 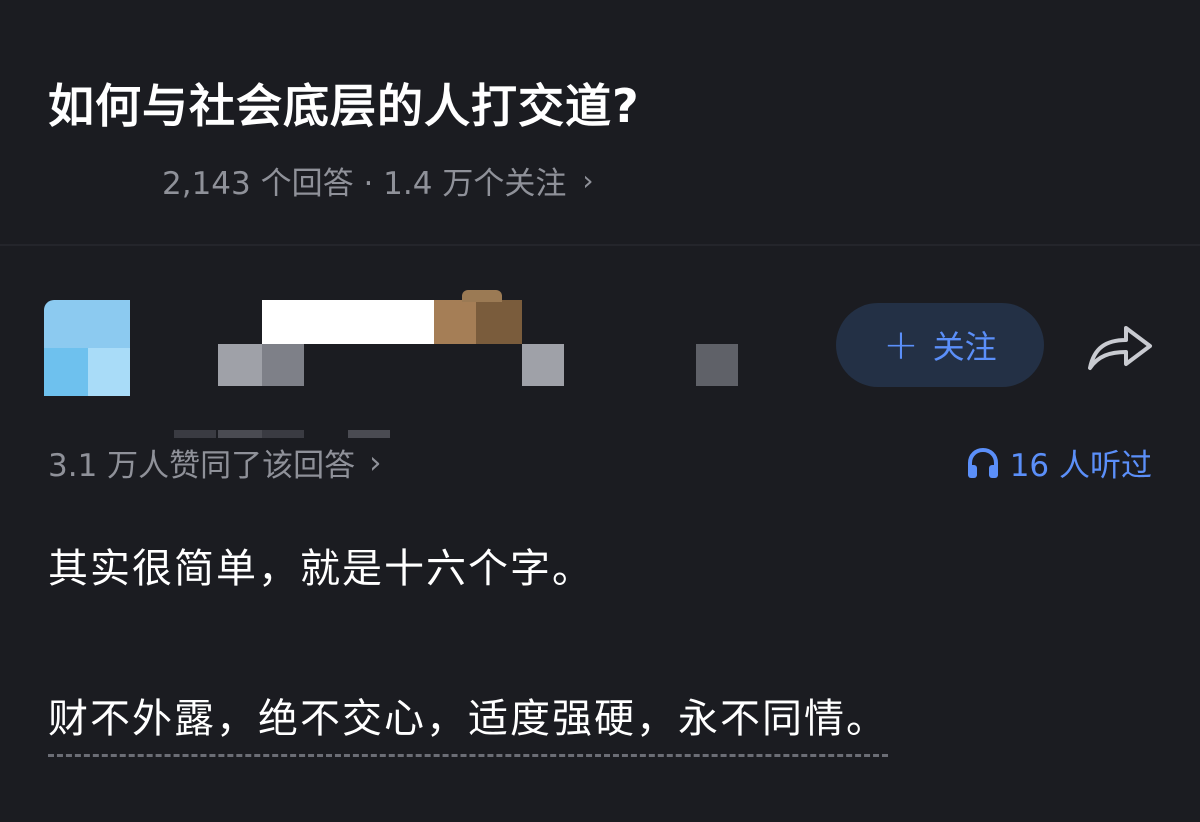 I want to click on vote-count-link: 3.1 万人赞同了该回答 ›, so click(x=215, y=462).